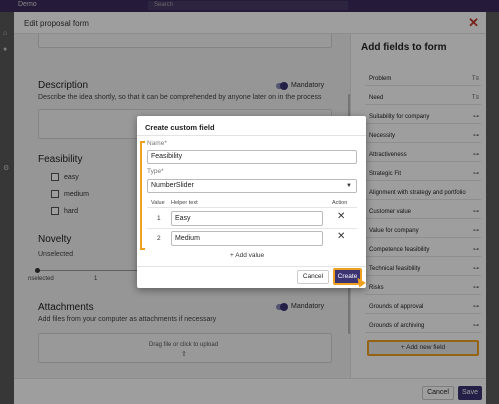 This screenshot has width=499, height=404. Describe the element at coordinates (159, 218) in the screenshot. I see `row-1-value: 1` at that location.